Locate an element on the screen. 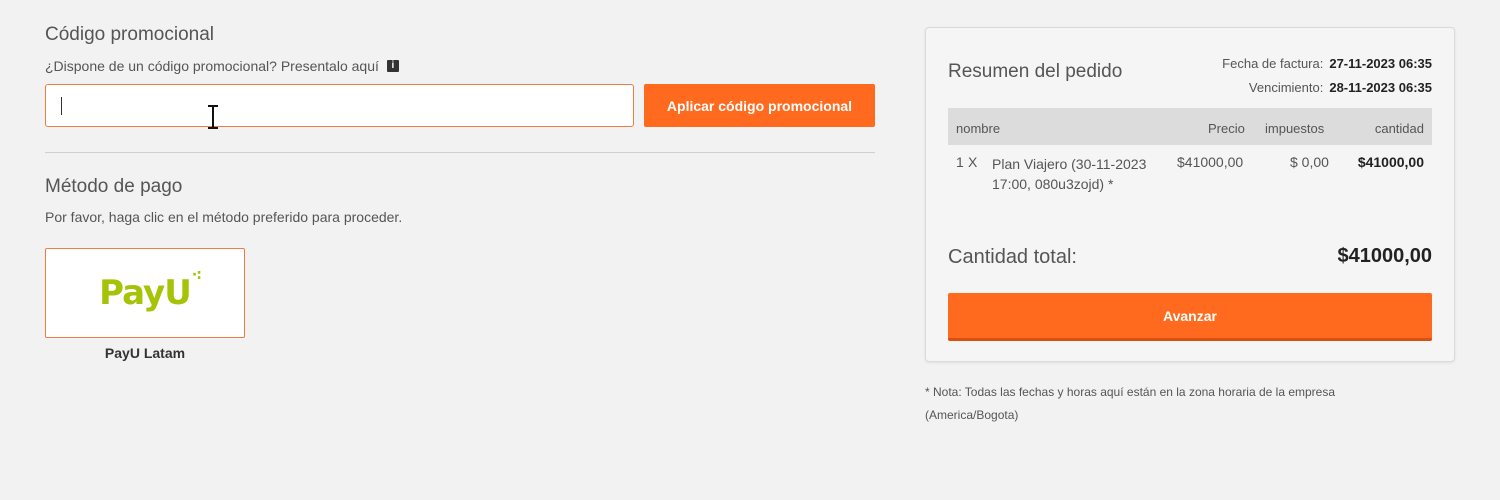 The image size is (1500, 500). invoice-date-line: Fecha de factura: 27-11-2023 06:35 is located at coordinates (1327, 64).